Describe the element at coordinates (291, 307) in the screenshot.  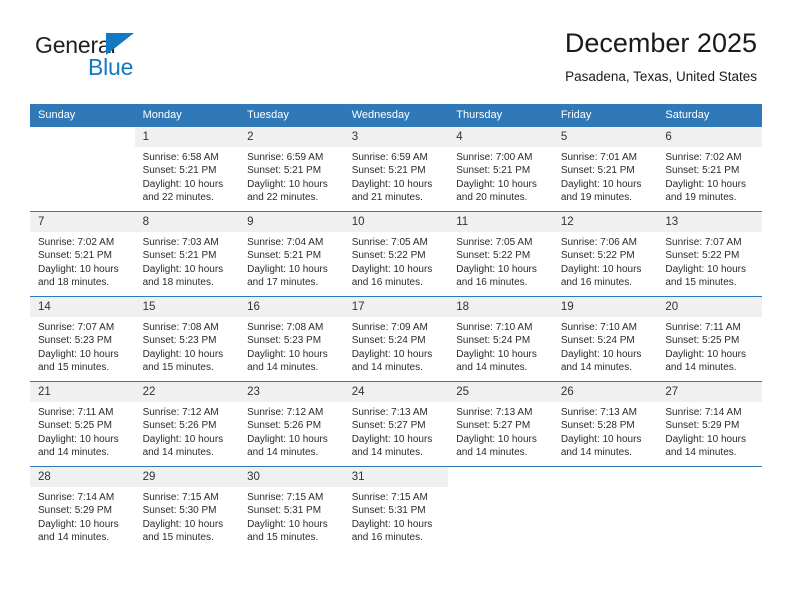
I see `day-number: 16` at that location.